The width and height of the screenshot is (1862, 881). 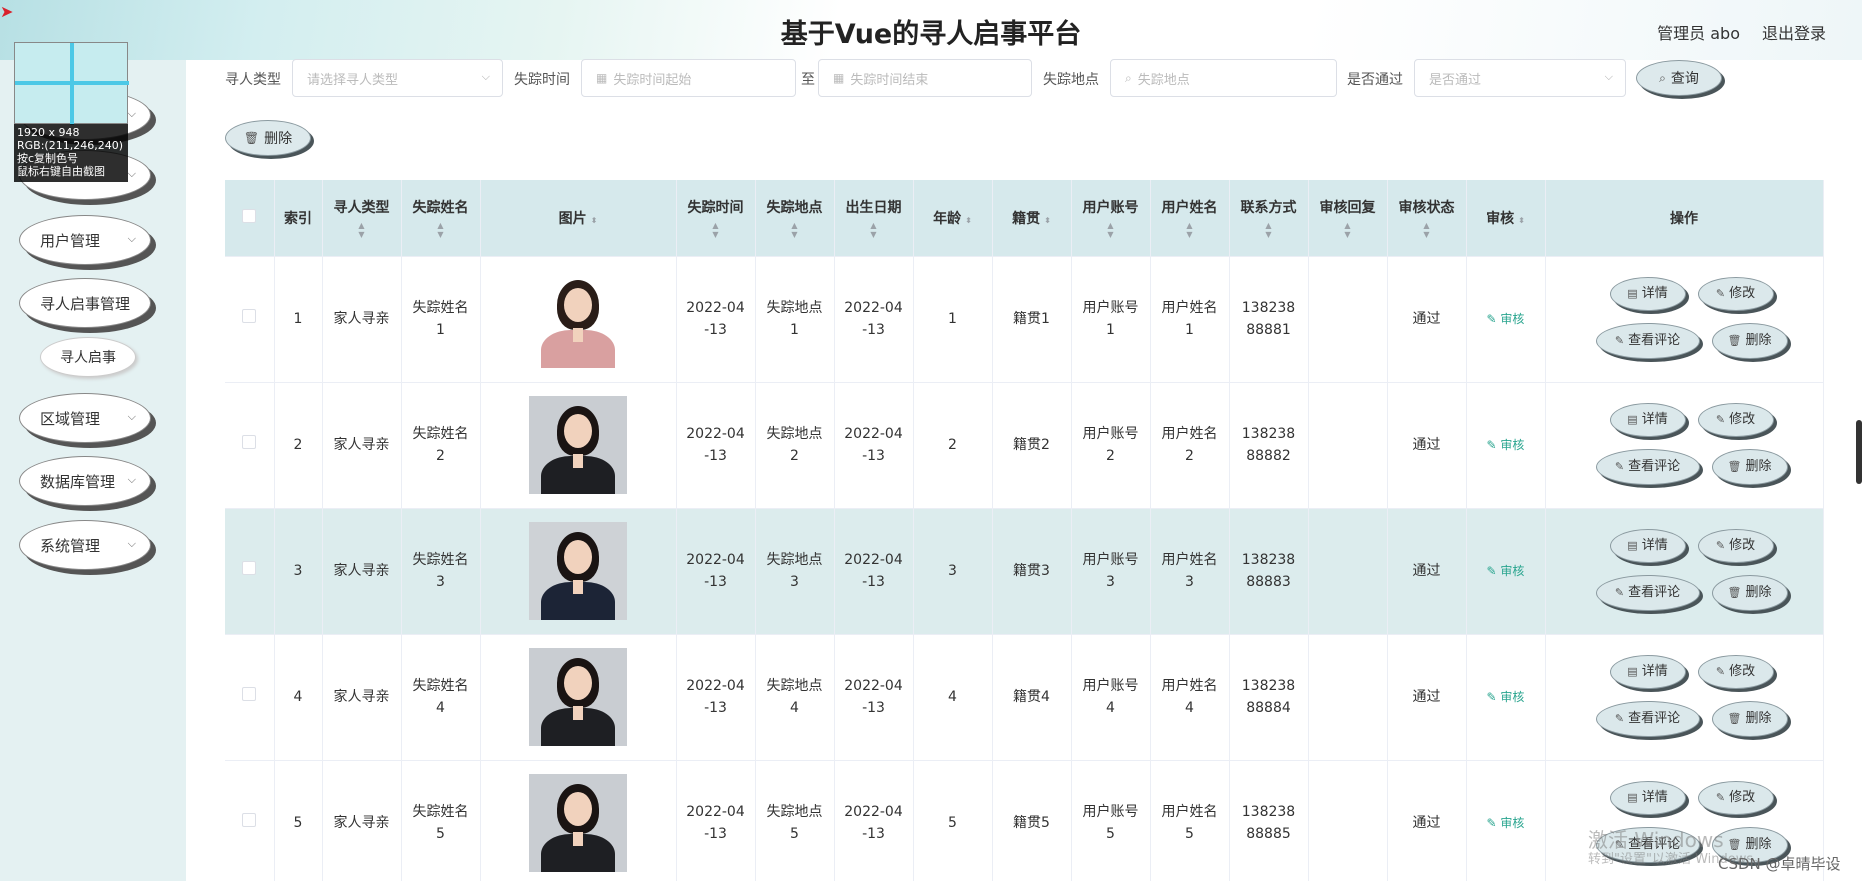 I want to click on pass-select: 是否通过 ⌵, so click(x=1520, y=78).